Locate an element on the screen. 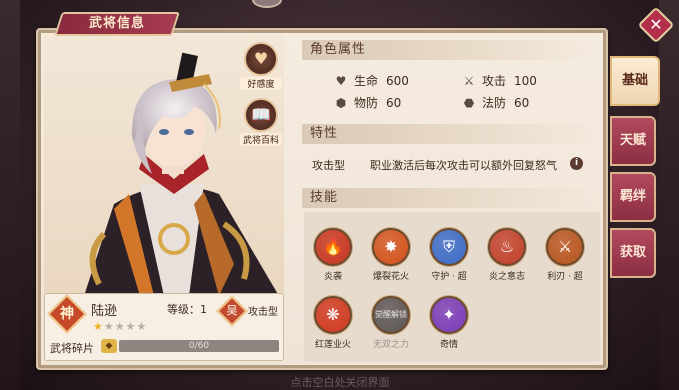 The height and width of the screenshot is (390, 679). skill-3: ⛨ 守护 · 超 is located at coordinates (449, 255).